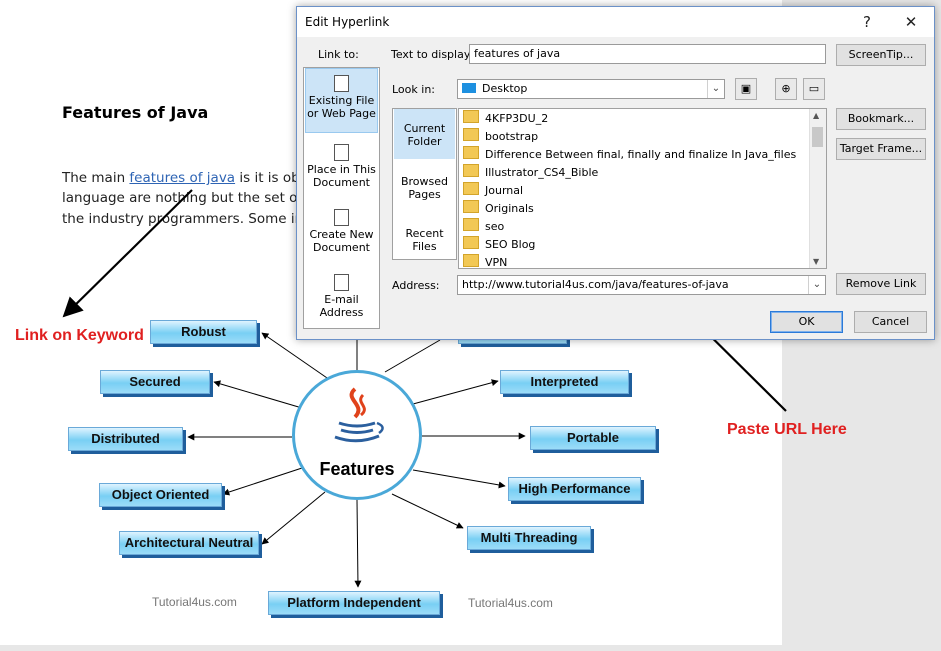 The width and height of the screenshot is (941, 651). Describe the element at coordinates (412, 356) in the screenshot. I see `connector-top-right` at that location.